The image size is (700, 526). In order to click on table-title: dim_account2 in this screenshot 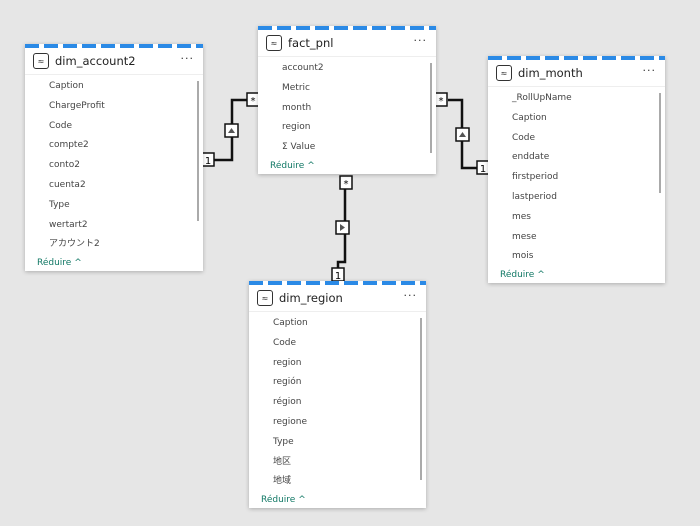, I will do `click(95, 61)`.